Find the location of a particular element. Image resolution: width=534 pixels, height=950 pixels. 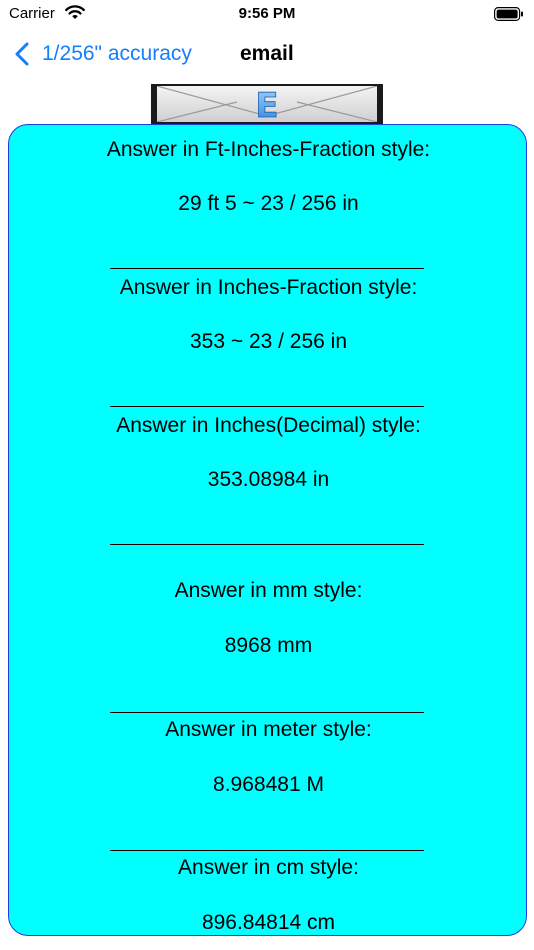

email-letter: E is located at coordinates (266, 104).